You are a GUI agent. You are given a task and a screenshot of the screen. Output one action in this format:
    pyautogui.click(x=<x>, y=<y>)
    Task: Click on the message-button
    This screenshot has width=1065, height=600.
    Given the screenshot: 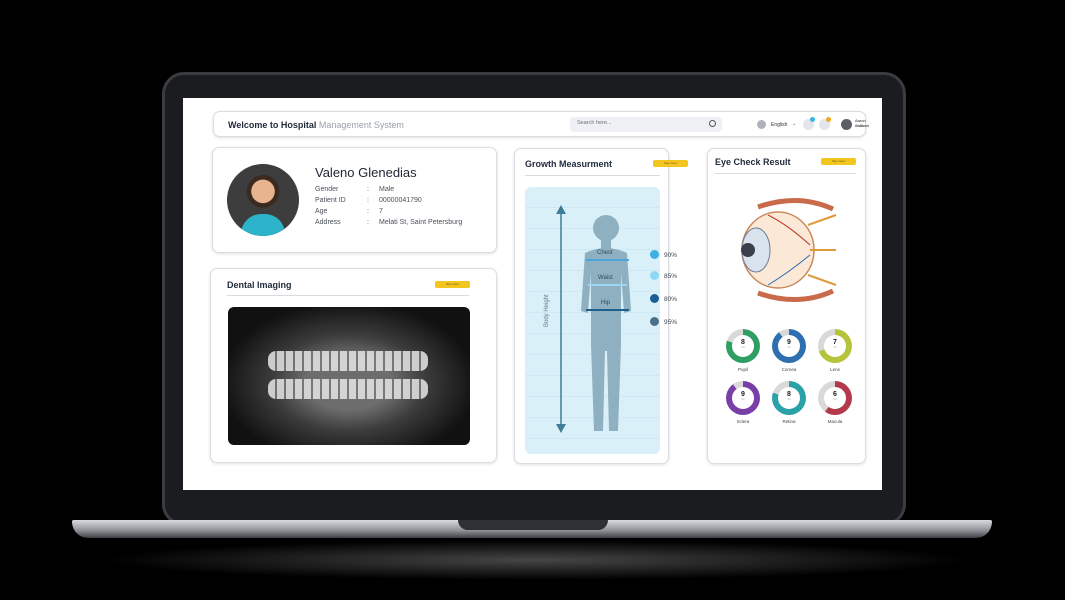 What is the action you would take?
    pyautogui.click(x=825, y=123)
    